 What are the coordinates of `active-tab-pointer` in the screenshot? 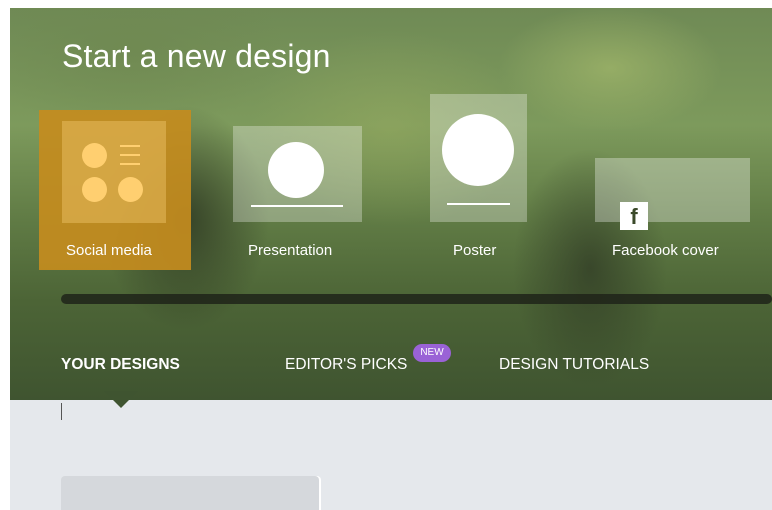 It's located at (121, 399).